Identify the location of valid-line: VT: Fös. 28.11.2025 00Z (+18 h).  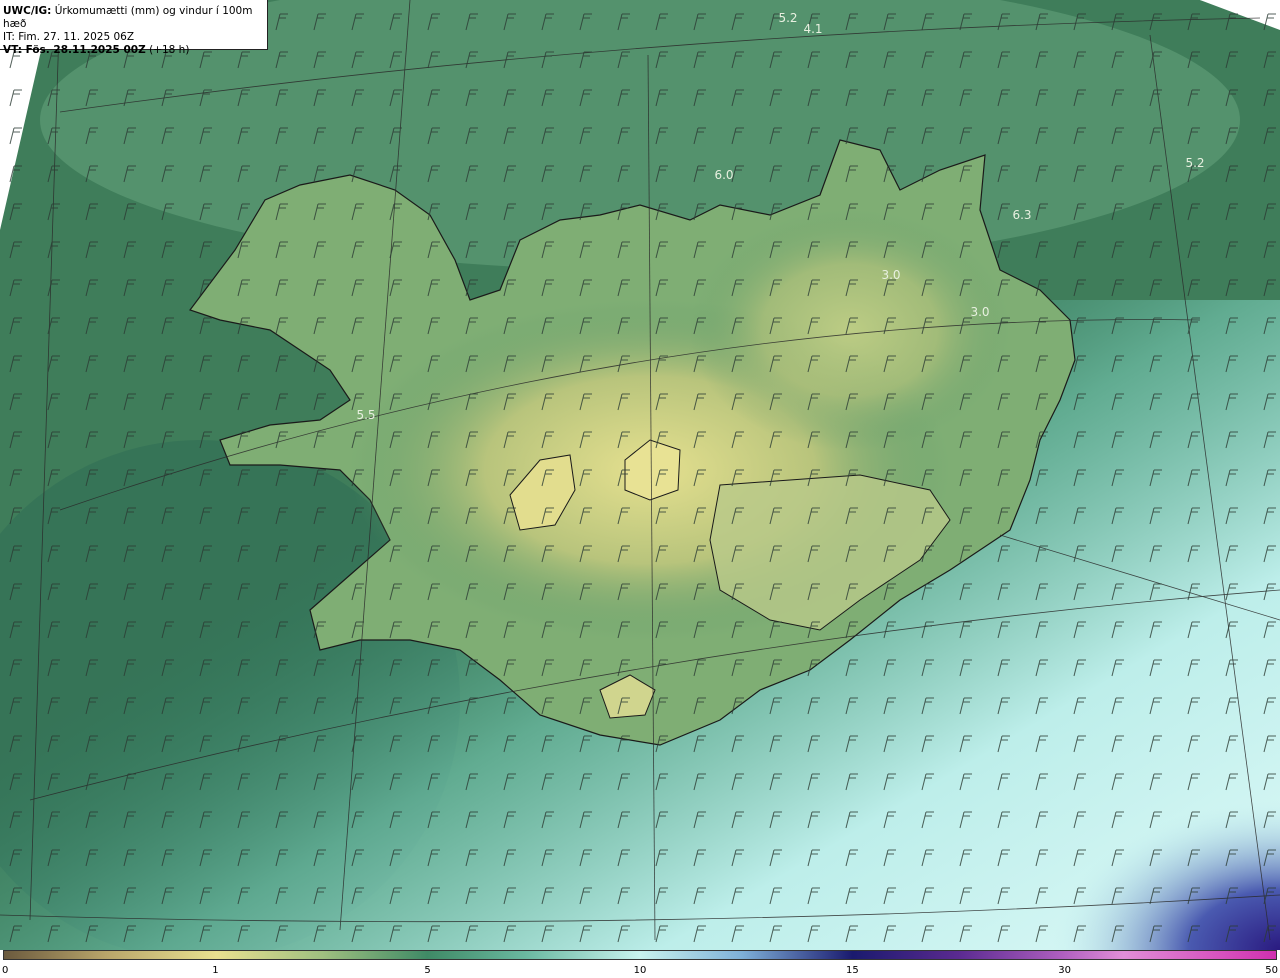
(135, 50).